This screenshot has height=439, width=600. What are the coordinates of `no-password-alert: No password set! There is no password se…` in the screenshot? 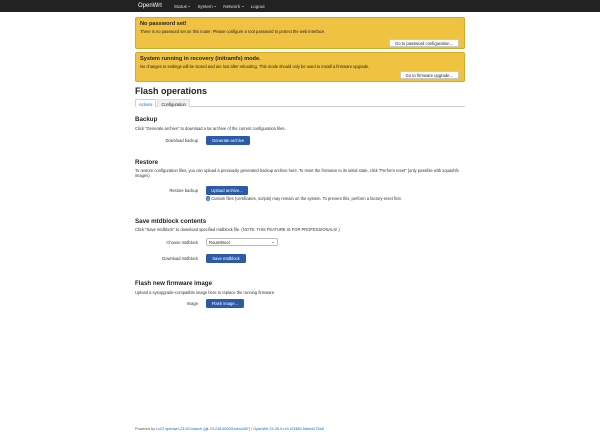 It's located at (300, 33).